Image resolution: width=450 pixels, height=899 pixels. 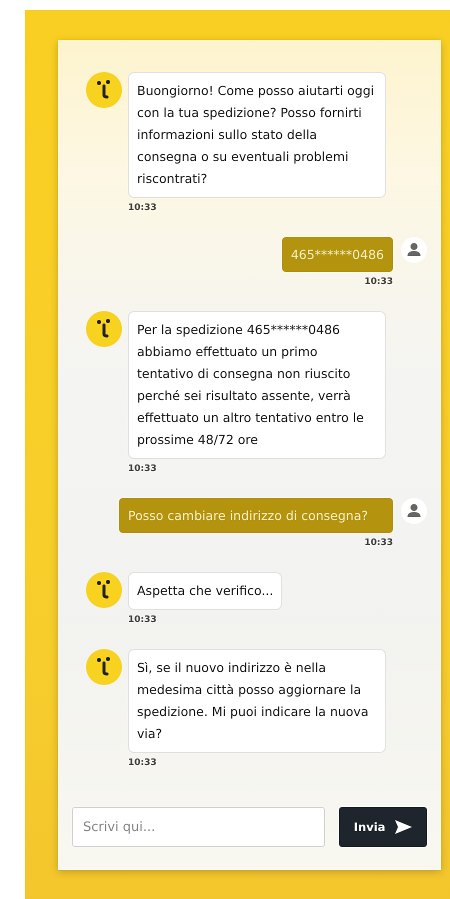 What do you see at coordinates (257, 135) in the screenshot?
I see `bot-message: Buongiorno! Come posso aiutarti oggi con la tua spedizione? Posso fornirti informazioni sullo stato della consegna o su eventuali problemi riscontrati?` at bounding box center [257, 135].